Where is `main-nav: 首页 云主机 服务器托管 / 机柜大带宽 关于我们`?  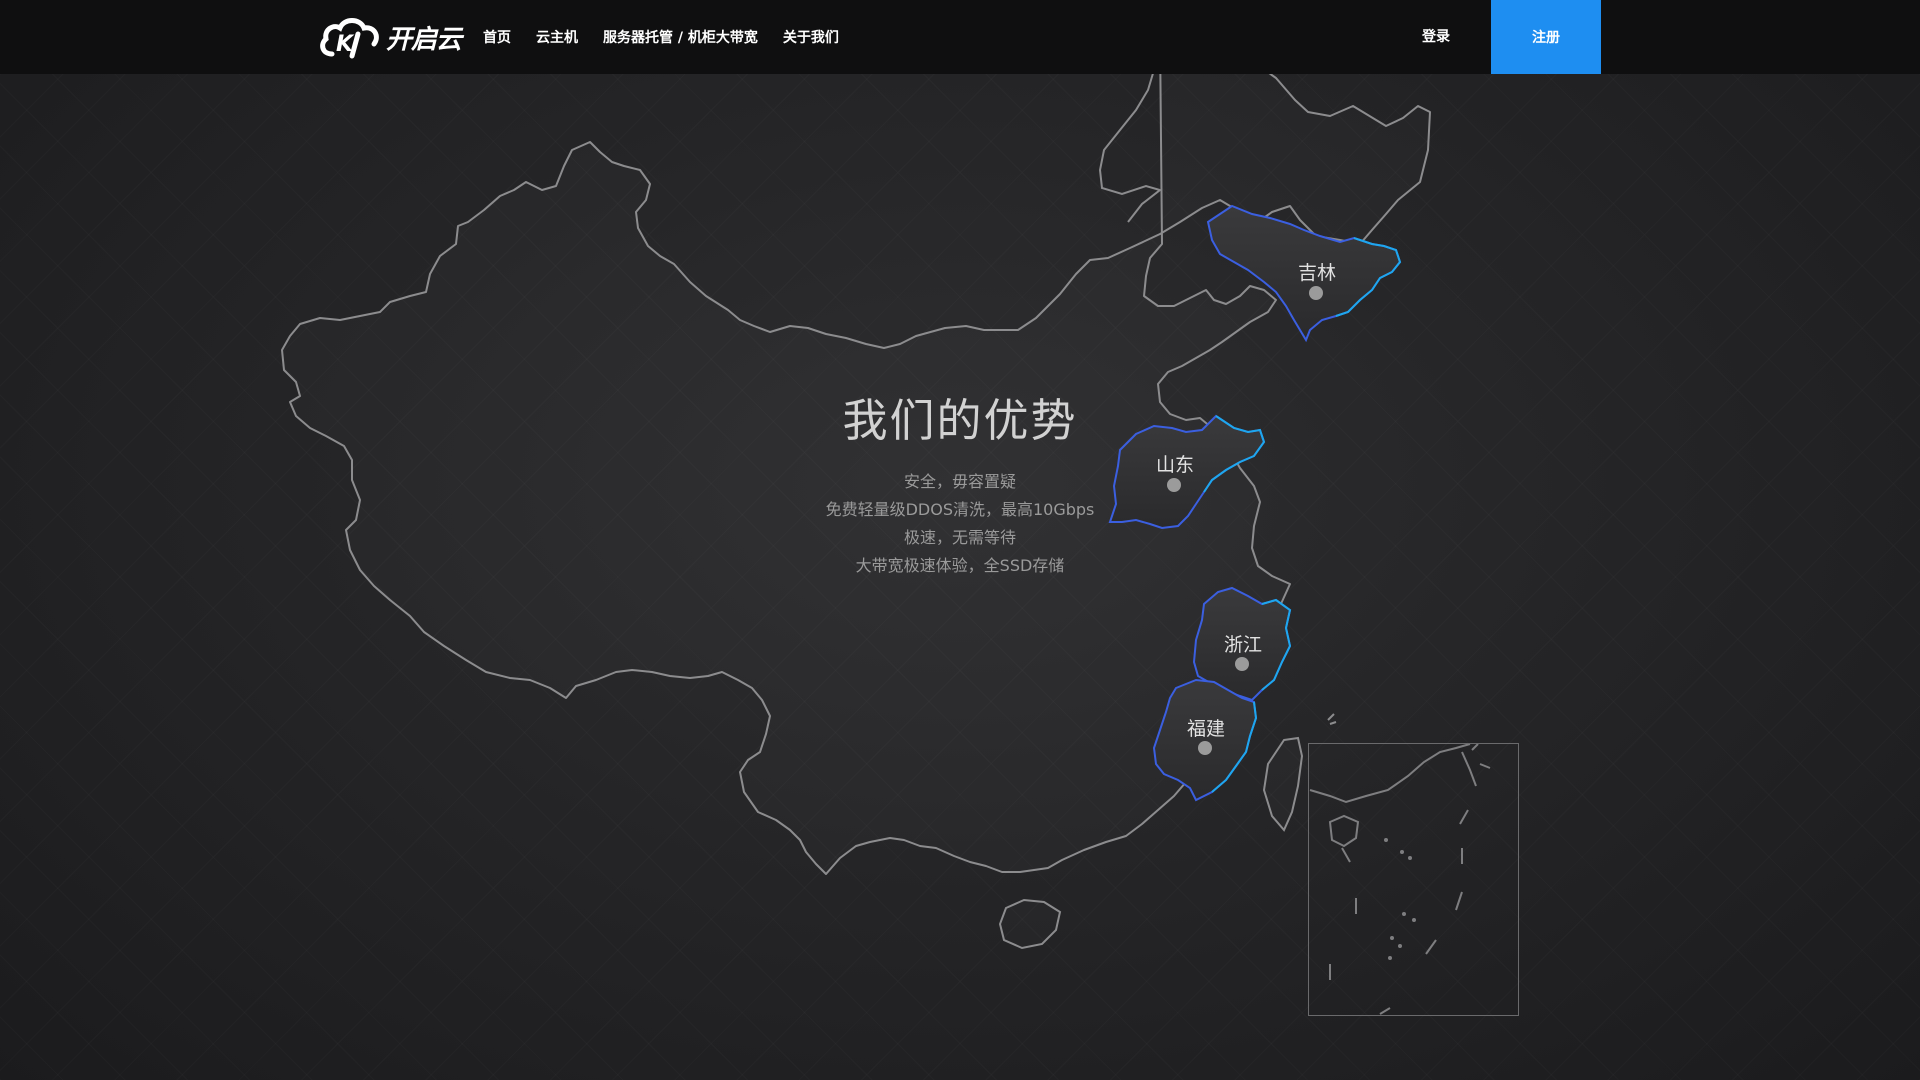
main-nav: 首页 云主机 服务器托管 / 机柜大带宽 关于我们 is located at coordinates (667, 37).